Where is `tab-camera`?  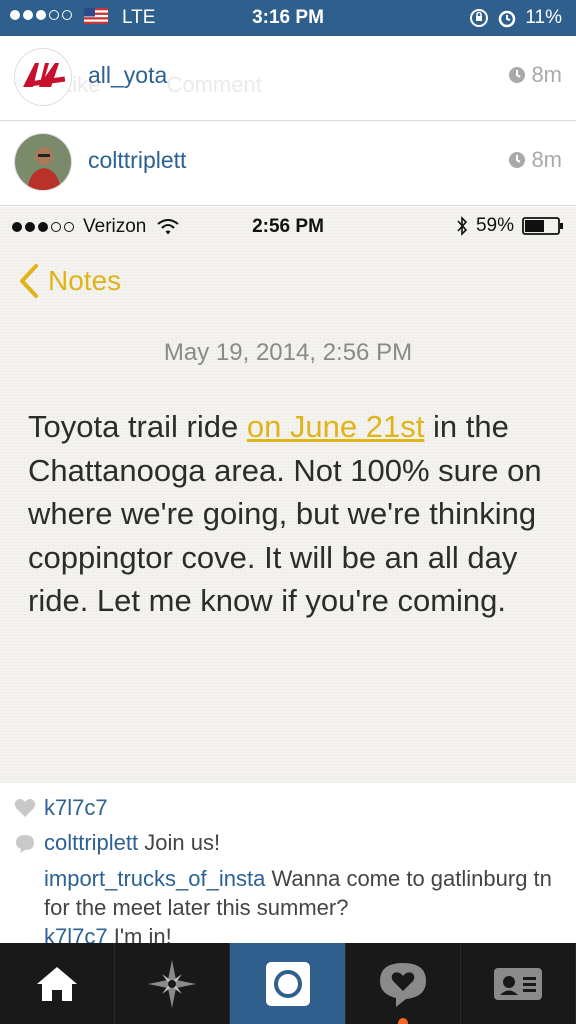
tab-camera is located at coordinates (288, 983).